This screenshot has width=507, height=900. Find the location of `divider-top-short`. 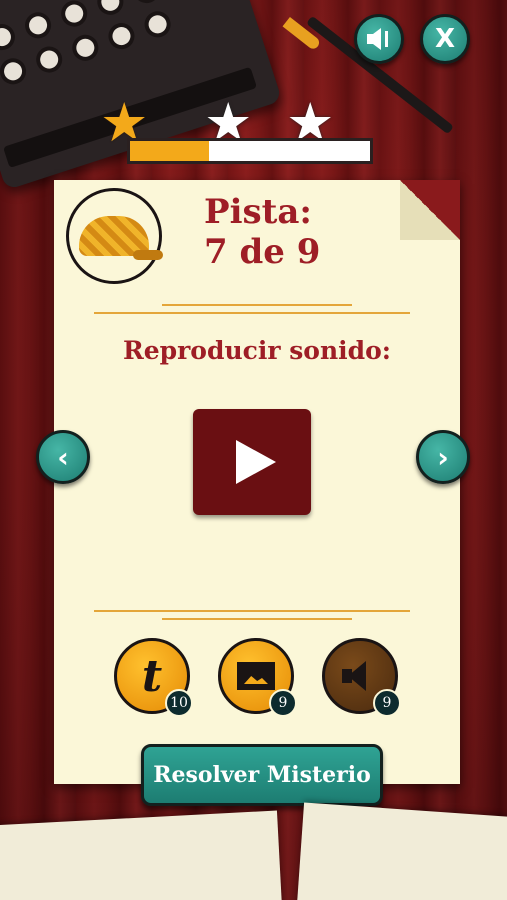

divider-top-short is located at coordinates (257, 305).